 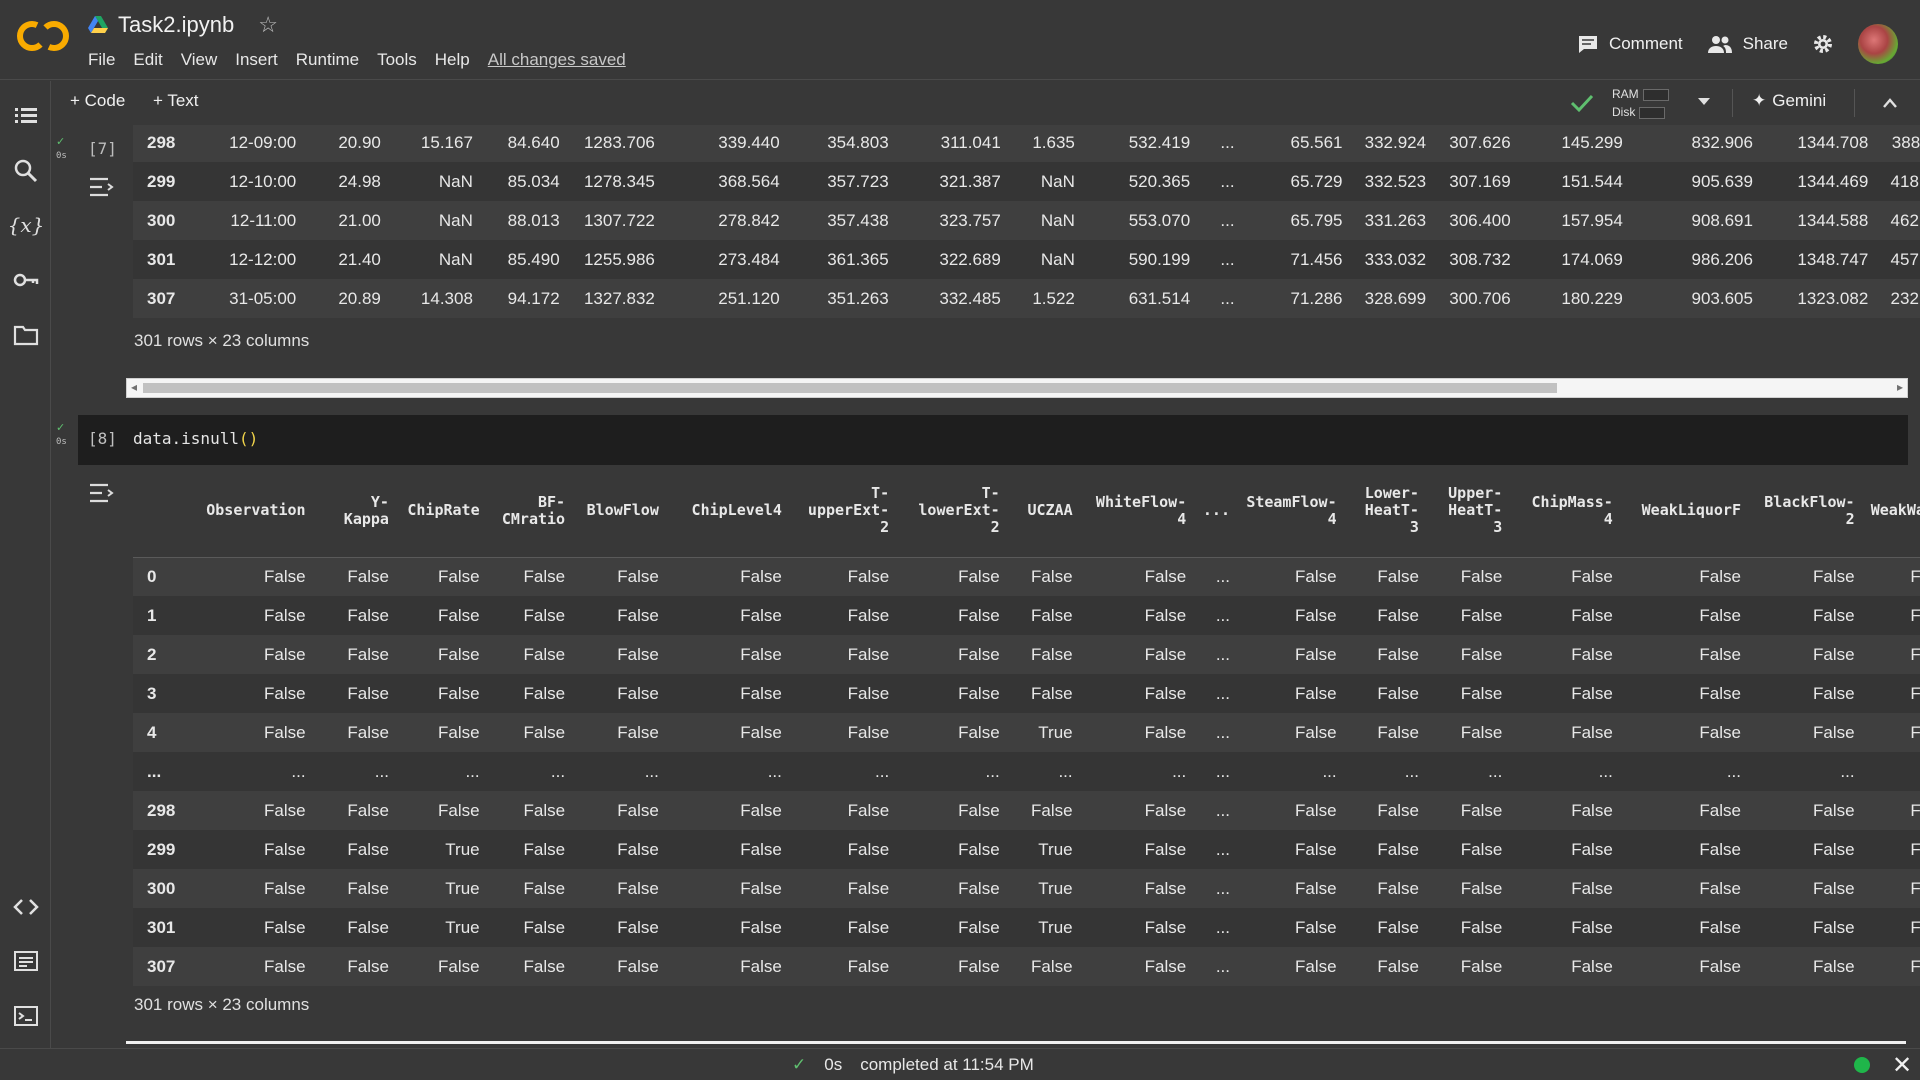 What do you see at coordinates (176, 25) in the screenshot?
I see `notebook-title: Task2.ipynb` at bounding box center [176, 25].